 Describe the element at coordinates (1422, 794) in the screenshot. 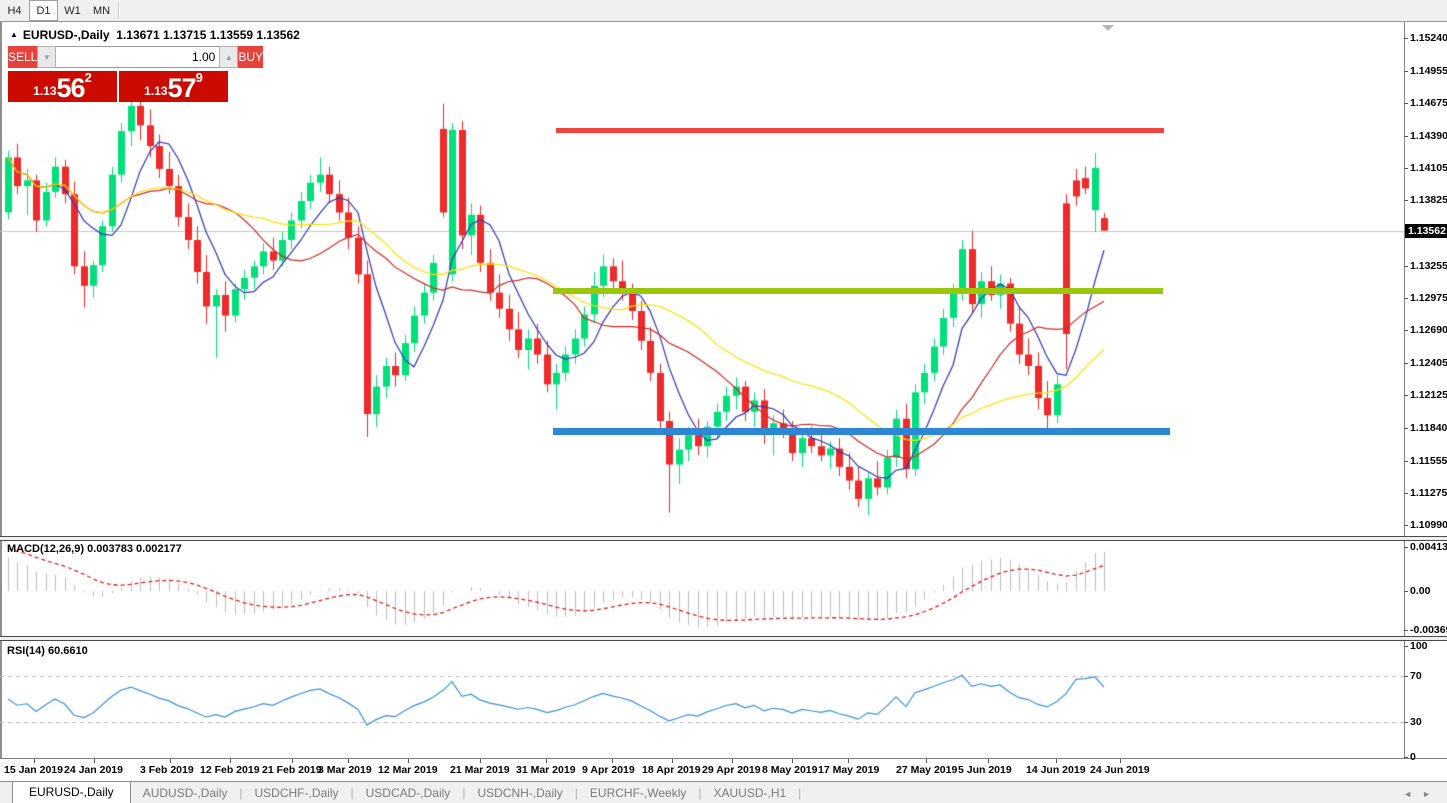

I see `tab-scroll-arrows: ◄►` at that location.